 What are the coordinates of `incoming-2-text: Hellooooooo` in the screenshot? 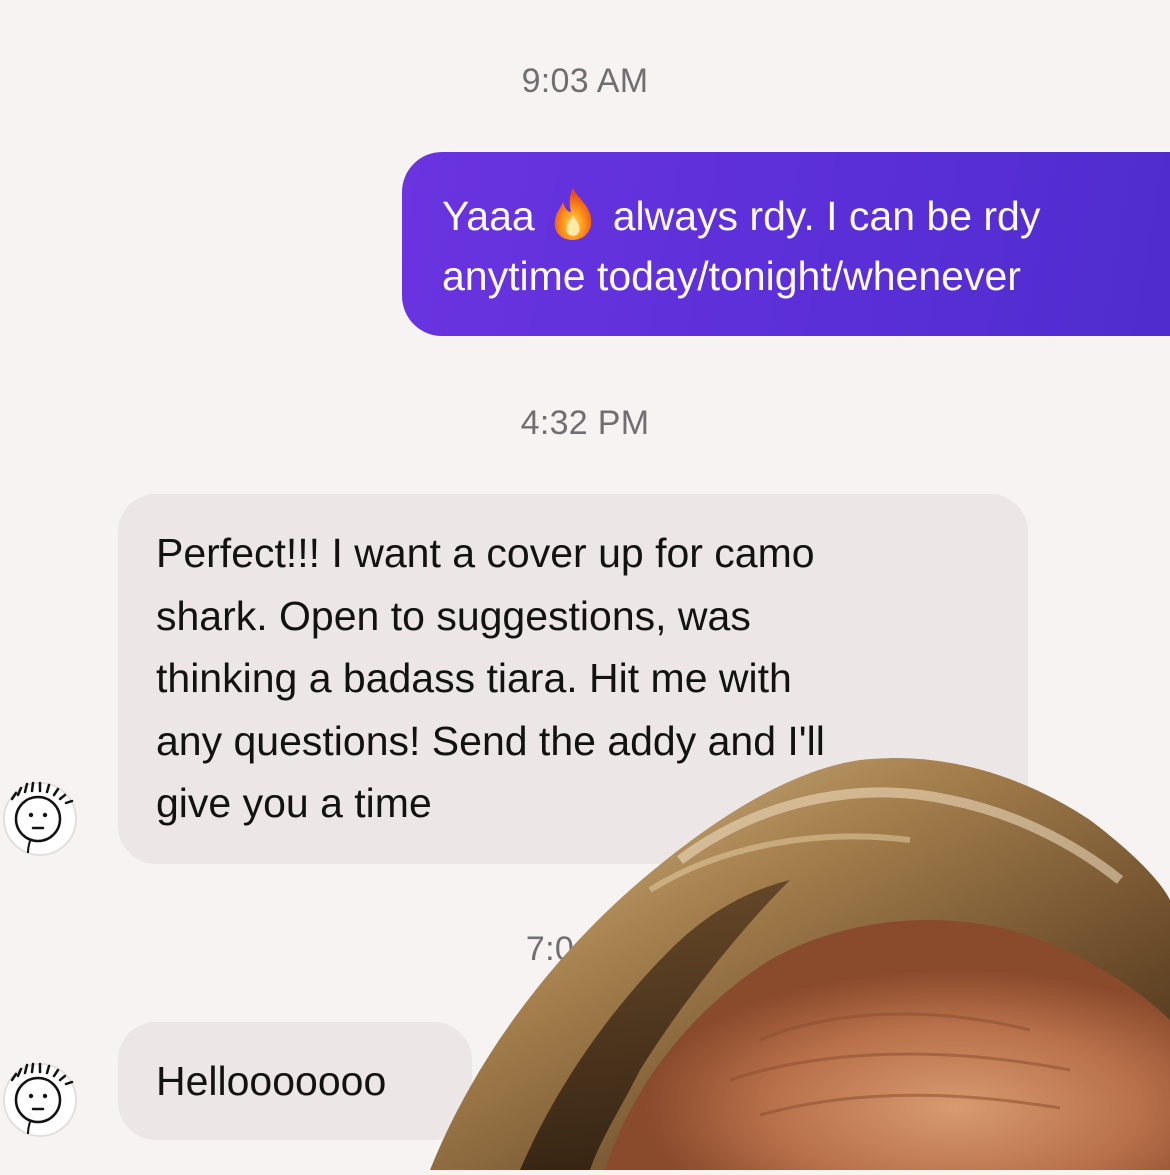 It's located at (271, 1081).